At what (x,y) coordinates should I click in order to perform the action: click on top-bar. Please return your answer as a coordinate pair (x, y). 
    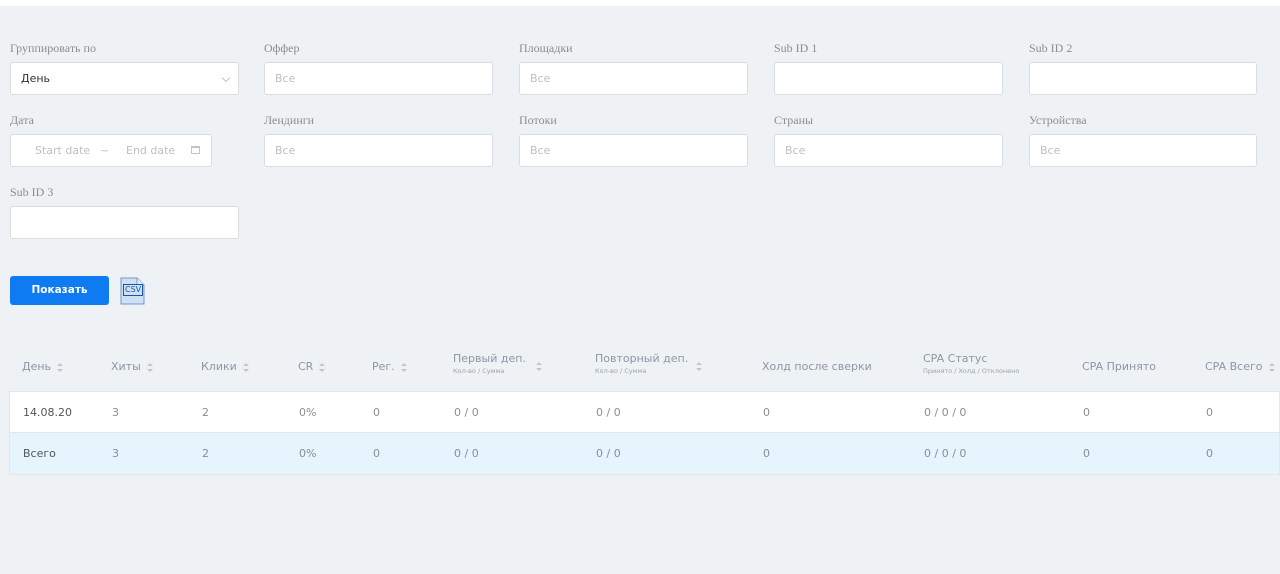
    Looking at the image, I should click on (640, 3).